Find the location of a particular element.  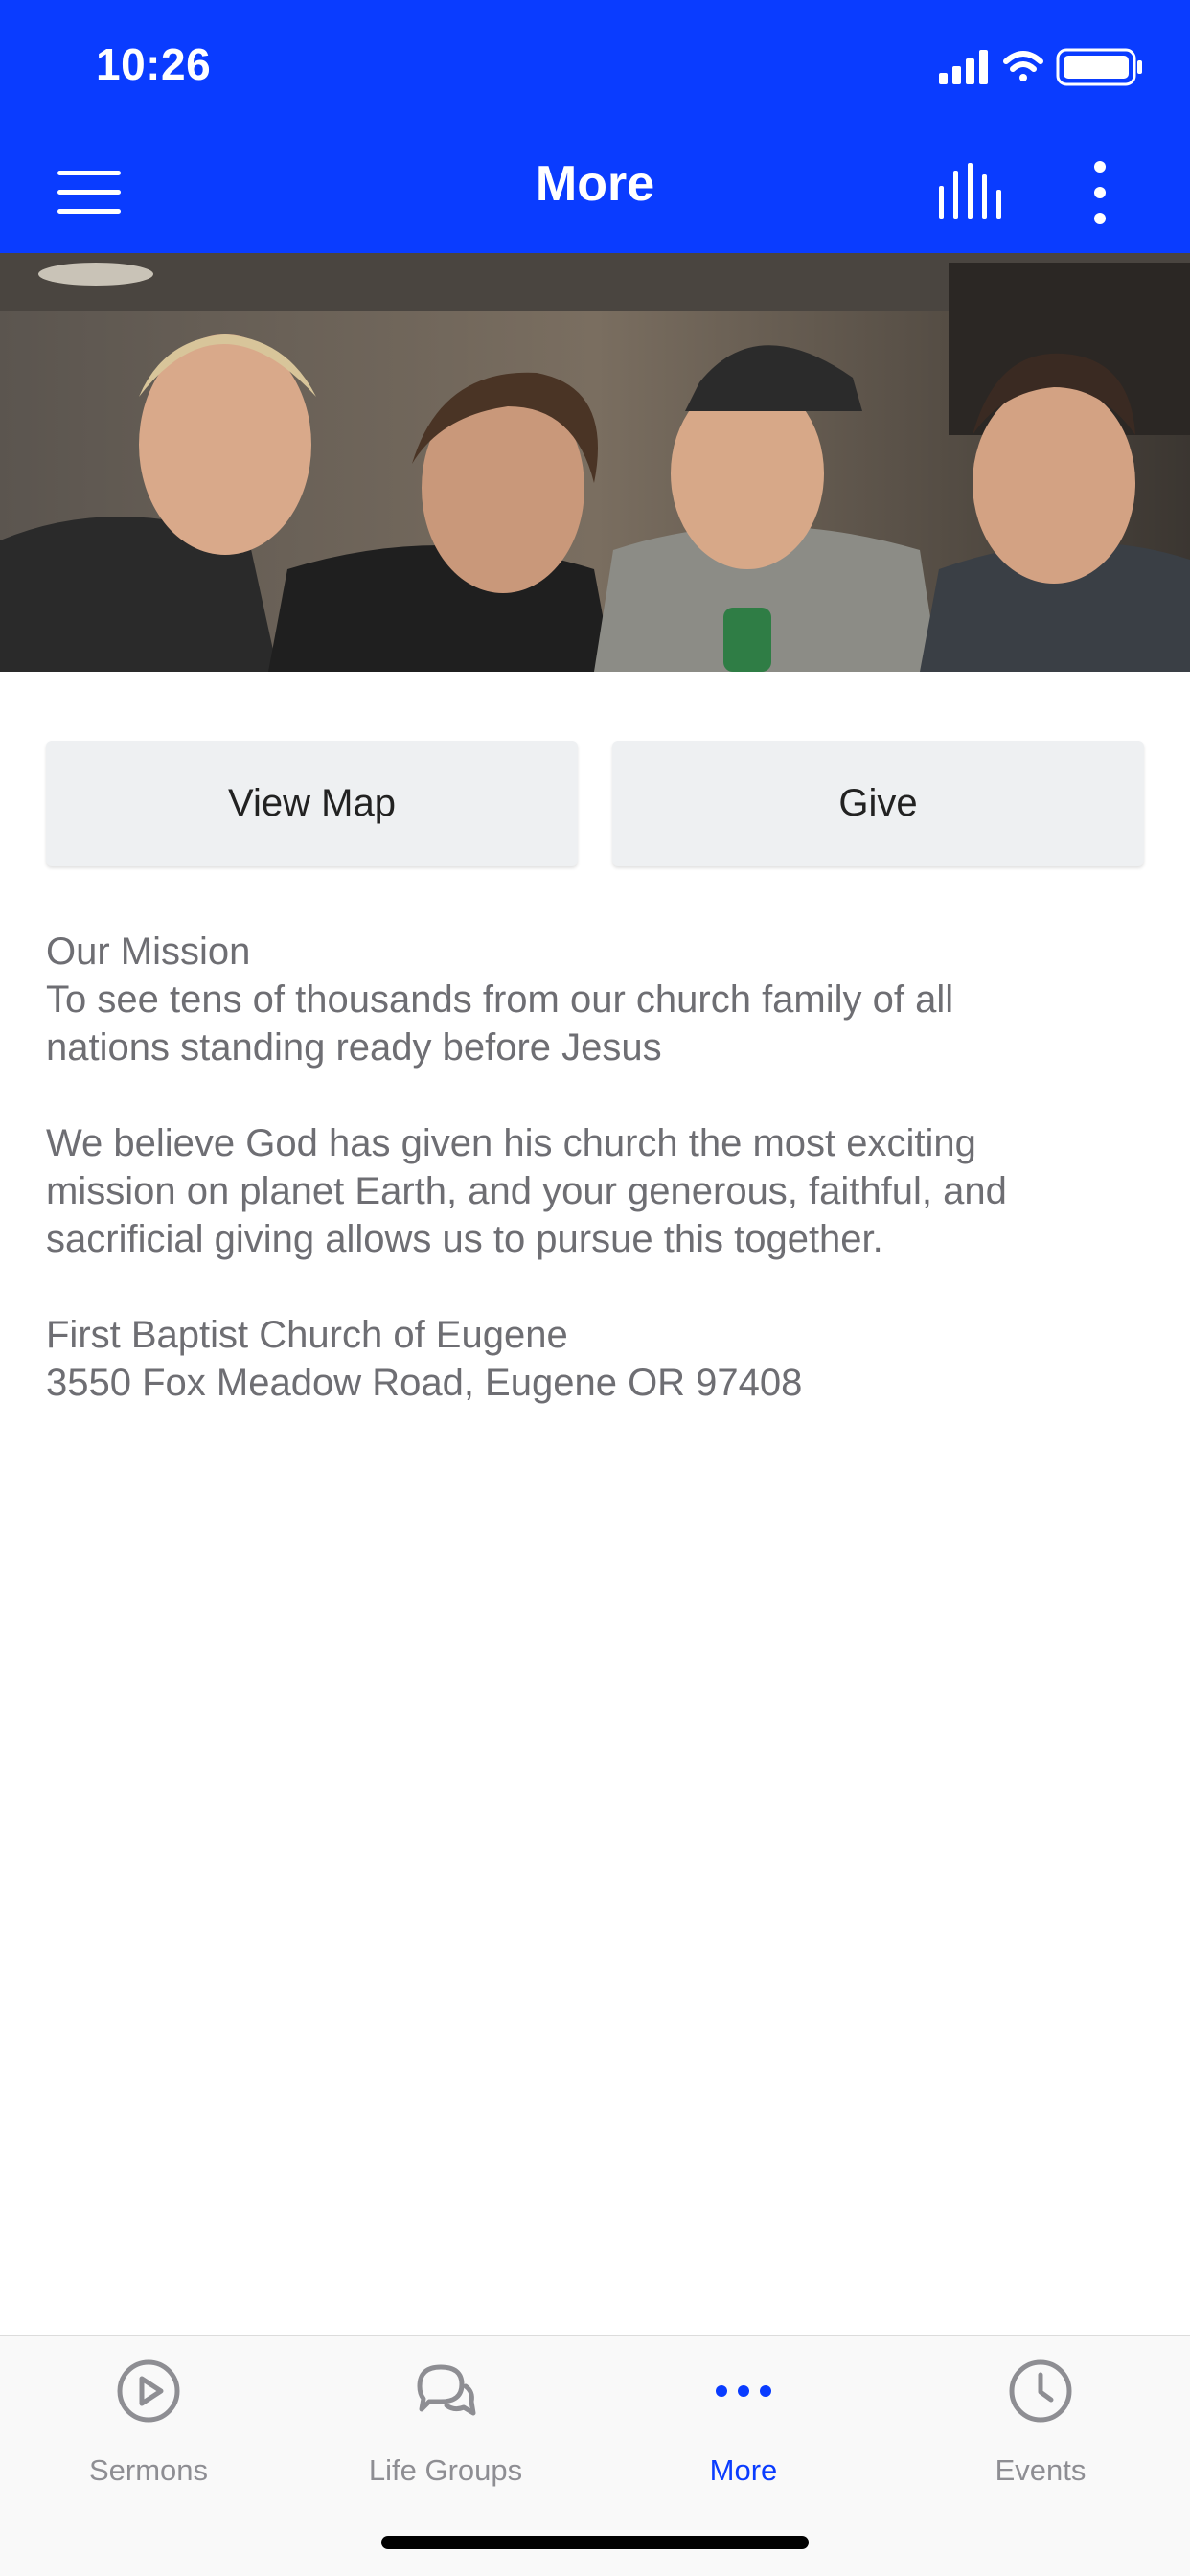

tab-life-groups: Life Groups is located at coordinates (445, 2432).